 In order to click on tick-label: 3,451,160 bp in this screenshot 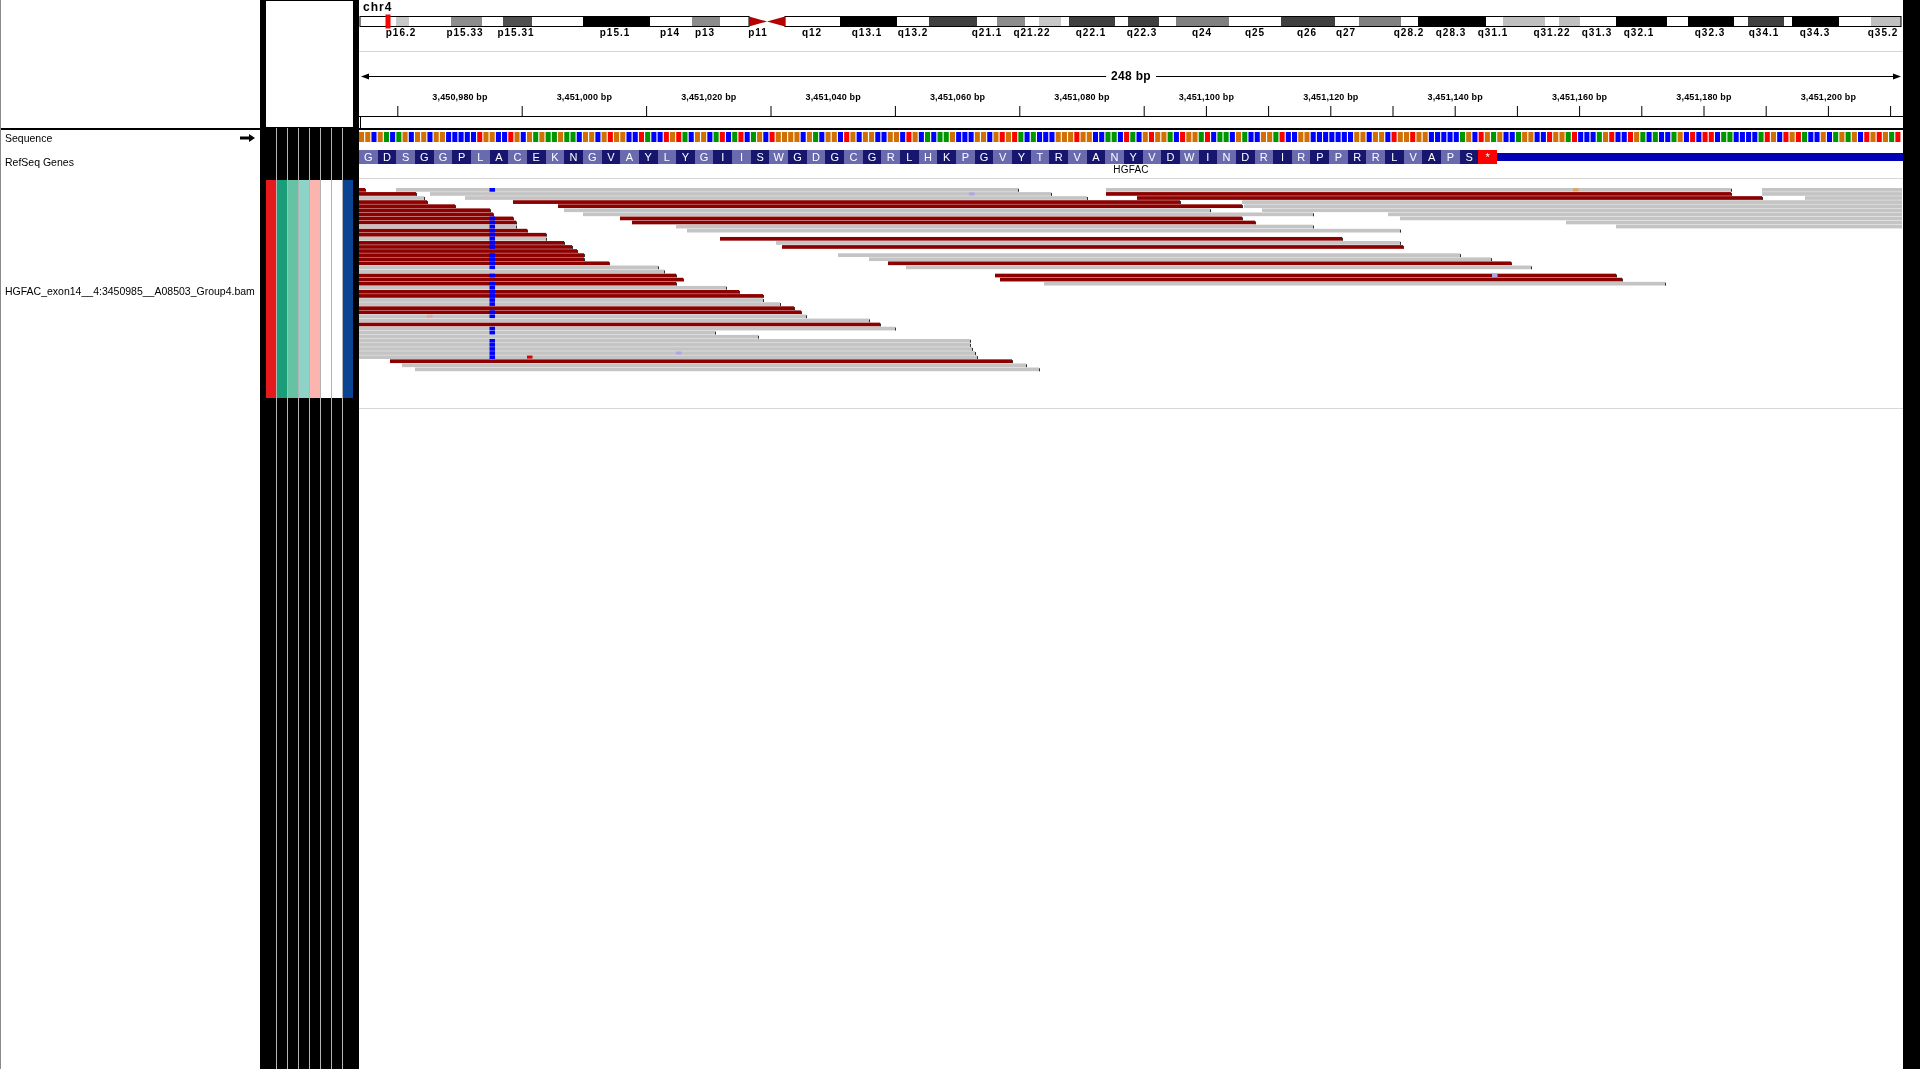, I will do `click(1579, 97)`.